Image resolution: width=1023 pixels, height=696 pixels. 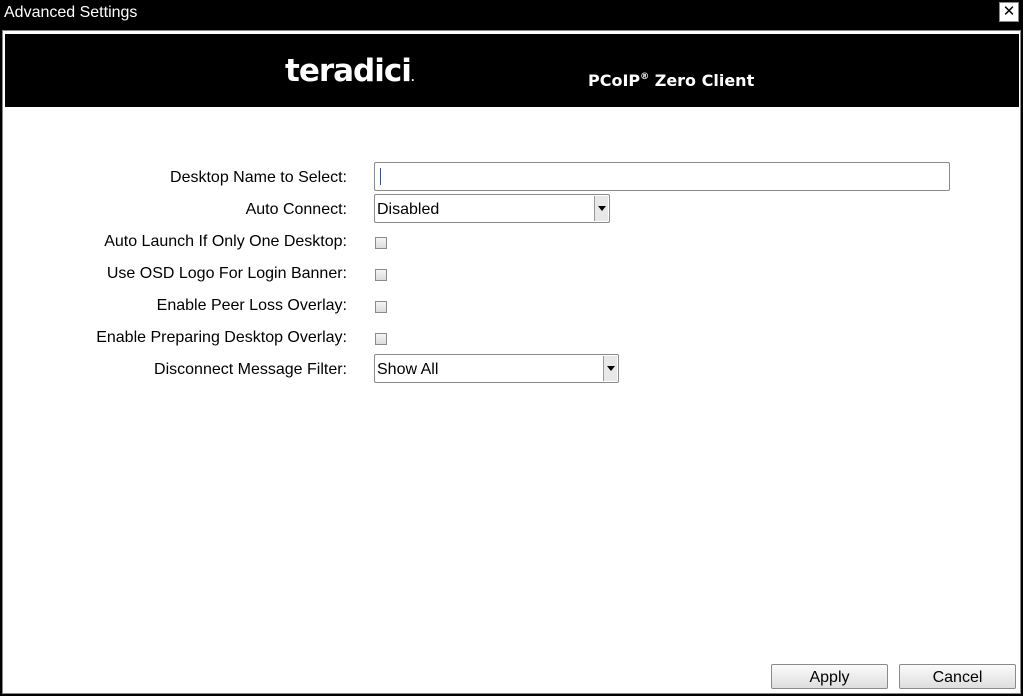 What do you see at coordinates (296, 209) in the screenshot?
I see `auto-connect-label: Auto Connect:` at bounding box center [296, 209].